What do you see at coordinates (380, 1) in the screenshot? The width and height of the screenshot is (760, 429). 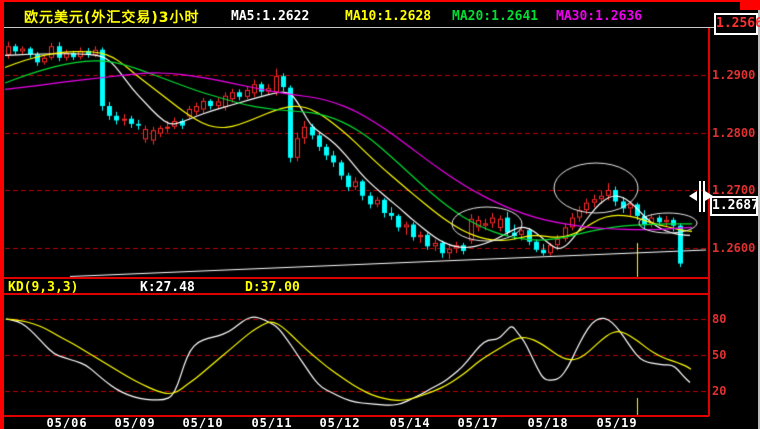 I see `window-border-top` at bounding box center [380, 1].